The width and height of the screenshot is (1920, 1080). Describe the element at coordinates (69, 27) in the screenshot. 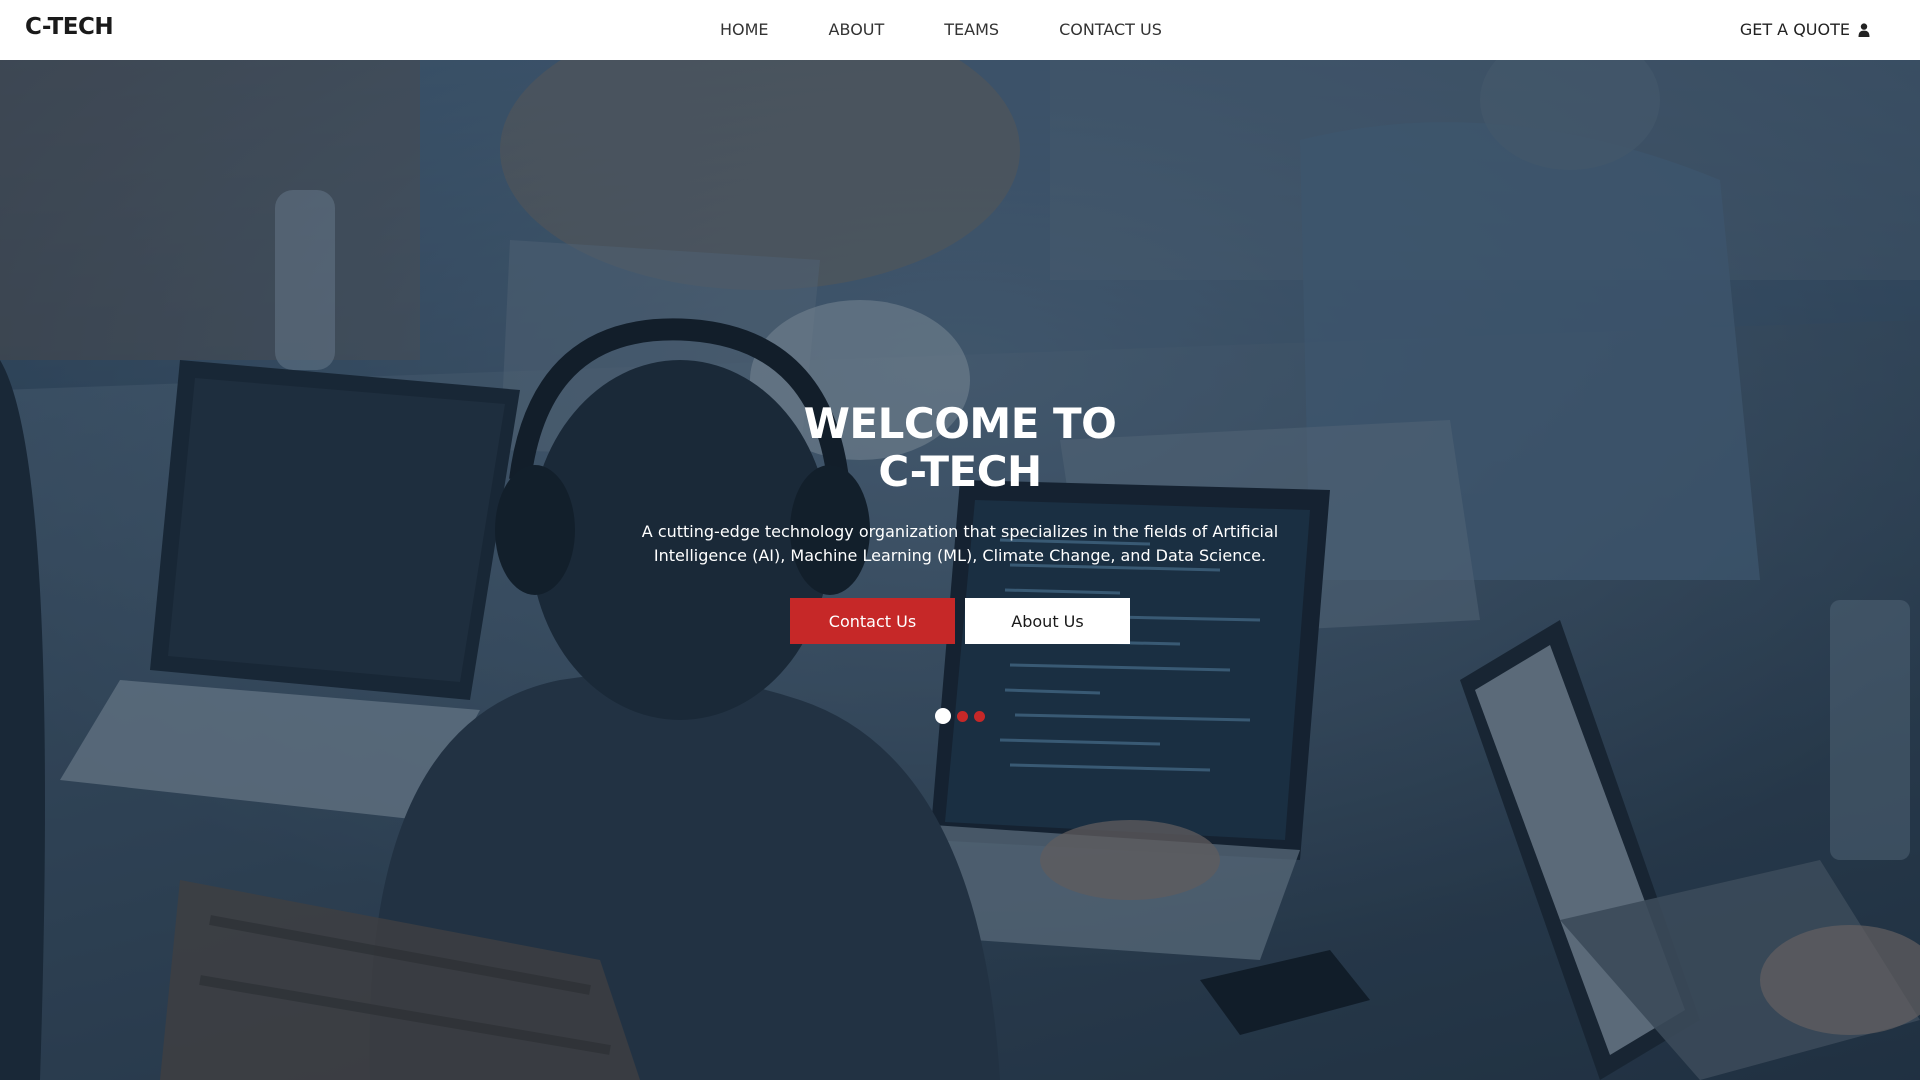

I see `brand-logo: C-TECH` at that location.